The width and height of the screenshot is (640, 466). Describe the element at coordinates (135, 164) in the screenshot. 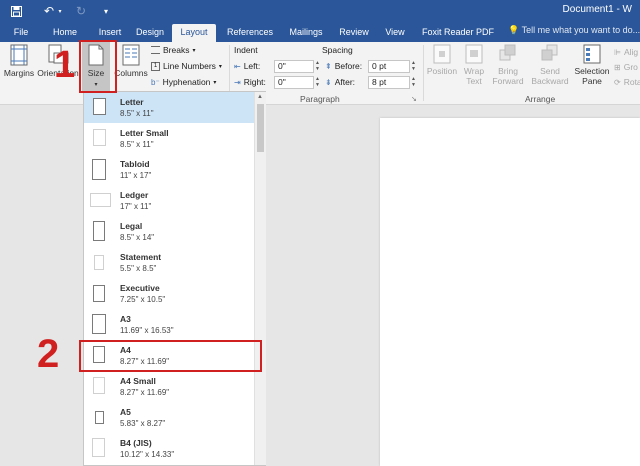

I see `size-option-name: Tabloid` at that location.